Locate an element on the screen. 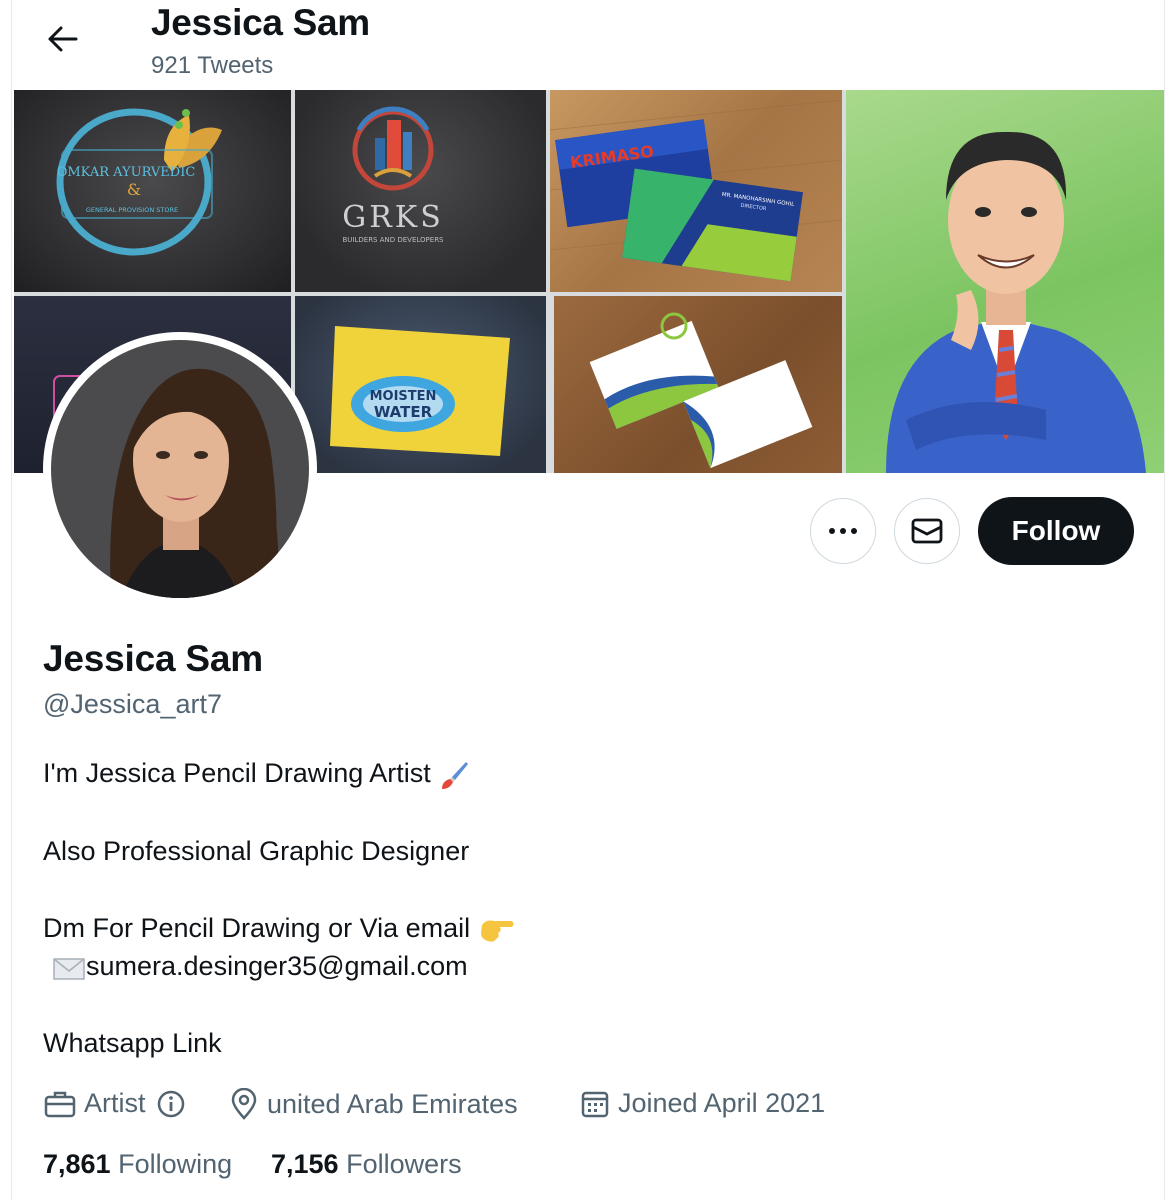 This screenshot has width=1166, height=1200. banner-tile-moisten-water: MOISTEN WATER is located at coordinates (420, 384).